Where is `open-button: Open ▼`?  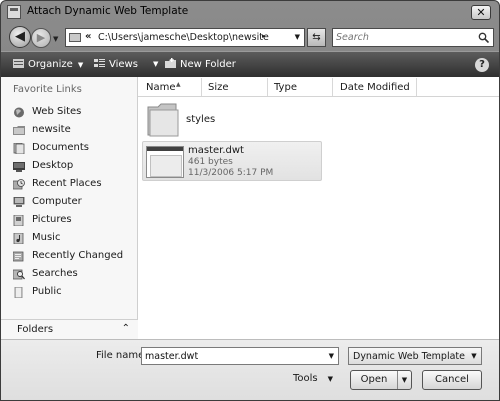
open-button: Open ▼ is located at coordinates (381, 380).